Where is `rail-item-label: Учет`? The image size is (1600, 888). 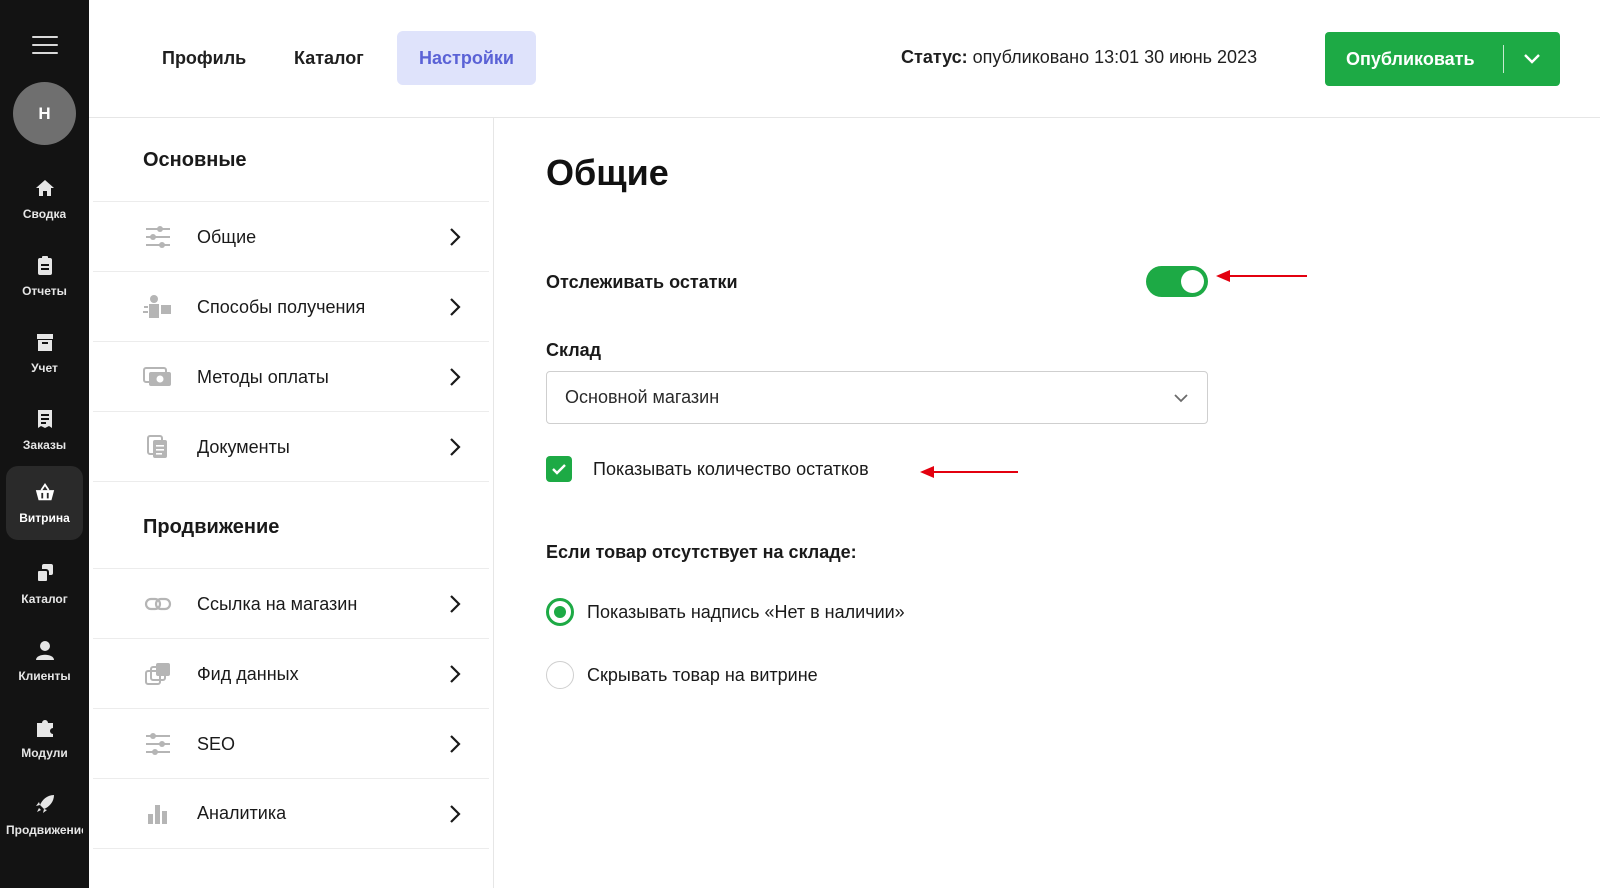 rail-item-label: Учет is located at coordinates (44, 368).